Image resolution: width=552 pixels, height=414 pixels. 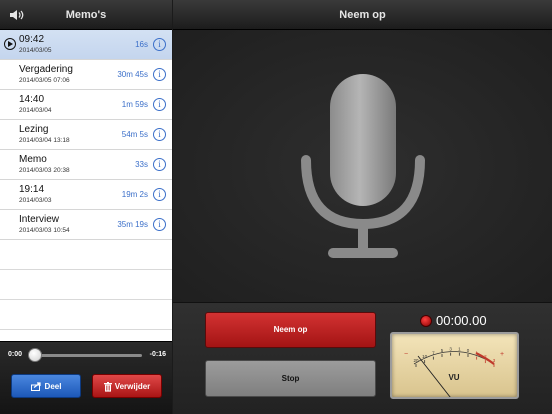 I want to click on memo-date: 2014/03/03 10:54, so click(x=44, y=230).